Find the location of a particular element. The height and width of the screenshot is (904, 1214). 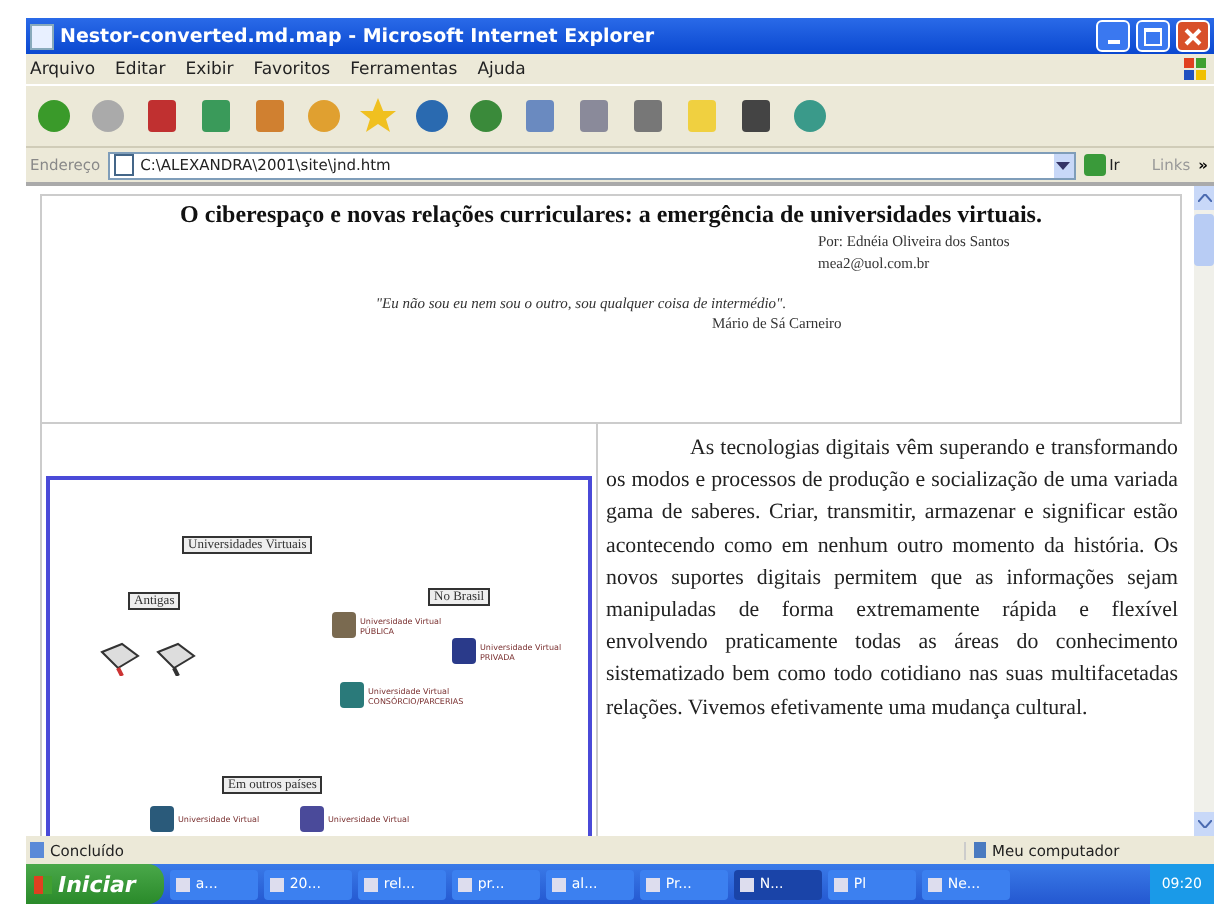

chevron-down-icon is located at coordinates (1204, 824).